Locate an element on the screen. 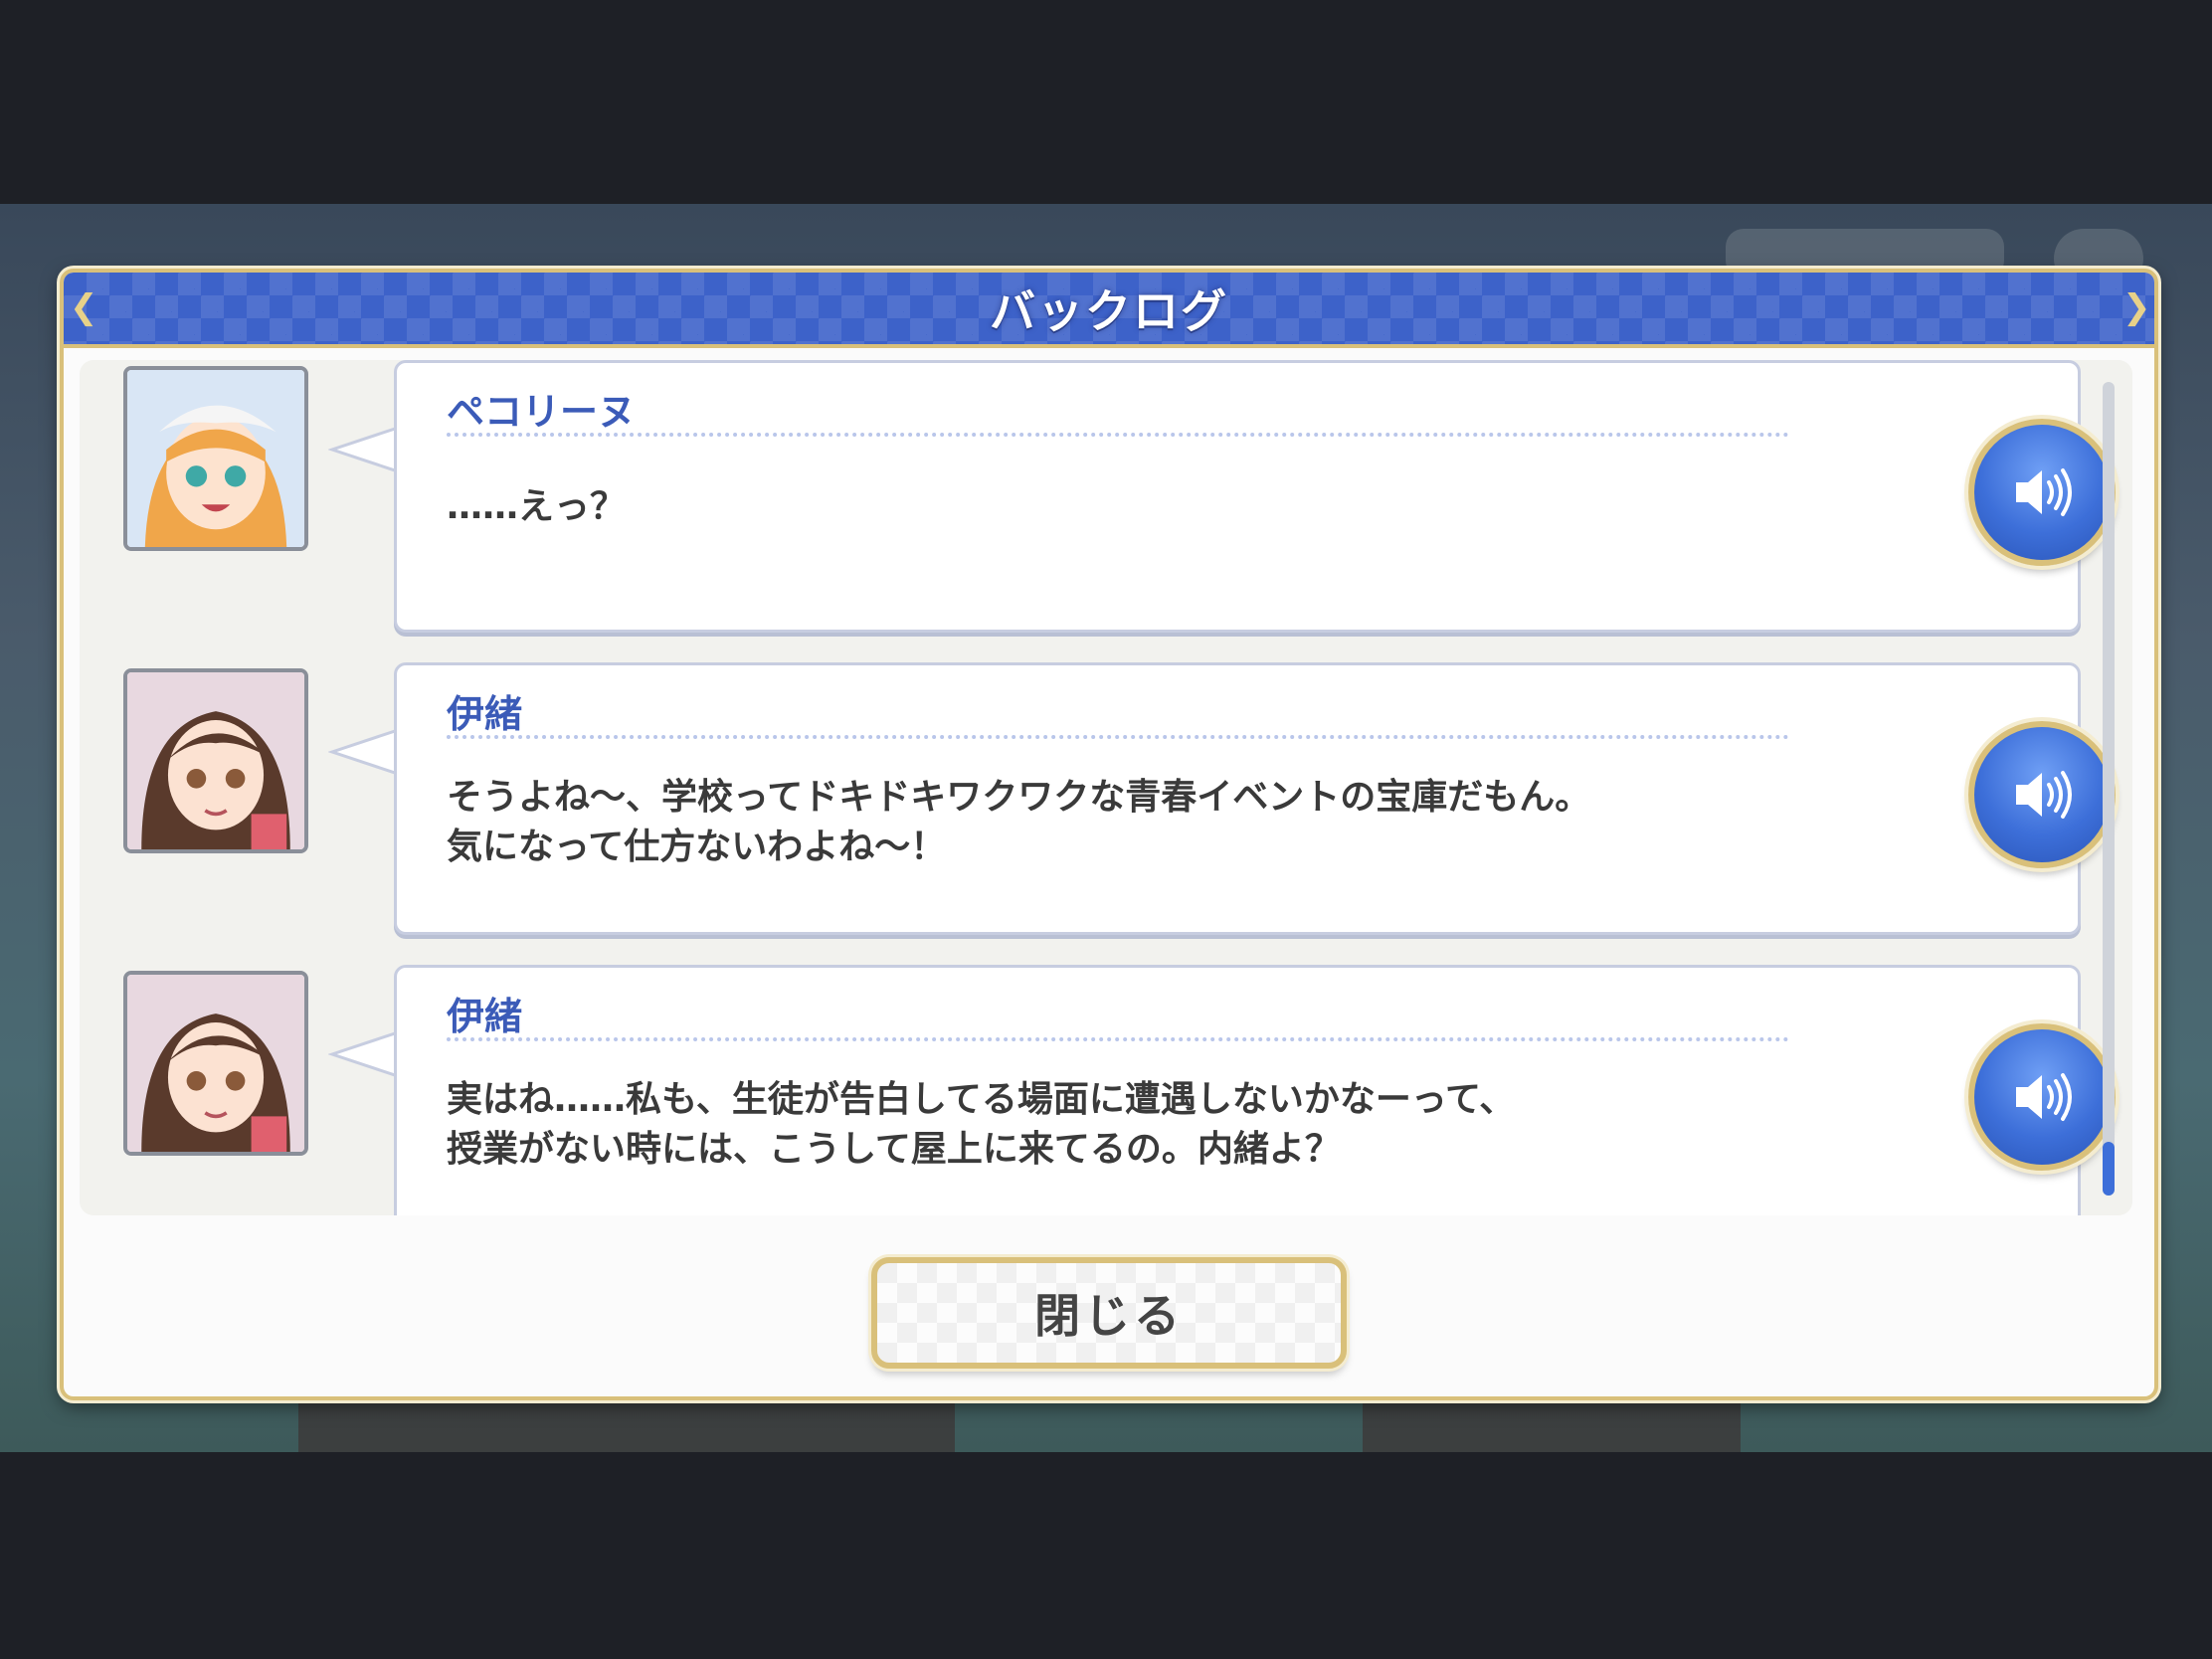 The width and height of the screenshot is (2212, 1659). corner-ornament-icon: ❯ is located at coordinates (2136, 307).